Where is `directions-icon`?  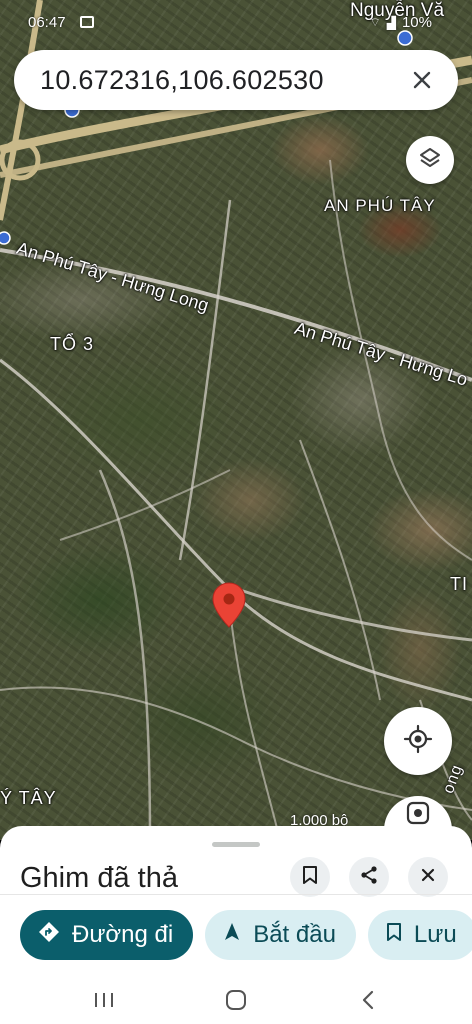 directions-icon is located at coordinates (49, 935).